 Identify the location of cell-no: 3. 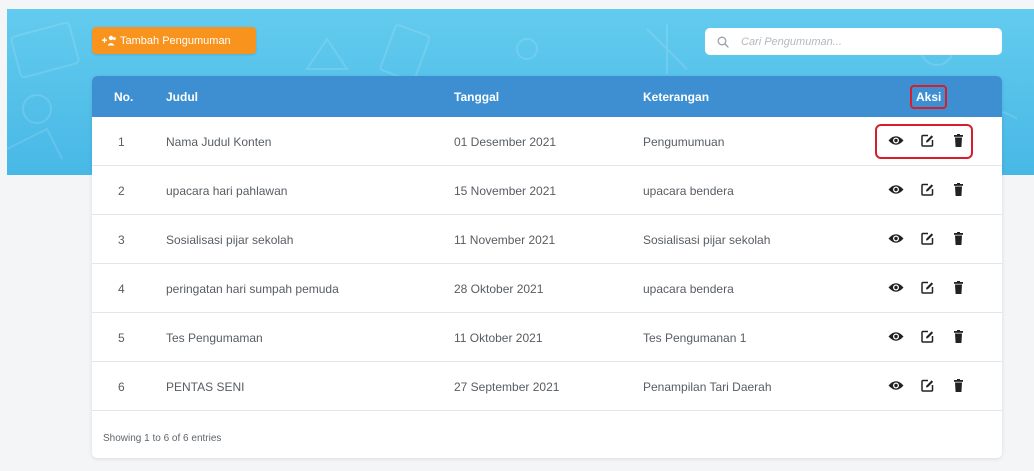
(121, 240).